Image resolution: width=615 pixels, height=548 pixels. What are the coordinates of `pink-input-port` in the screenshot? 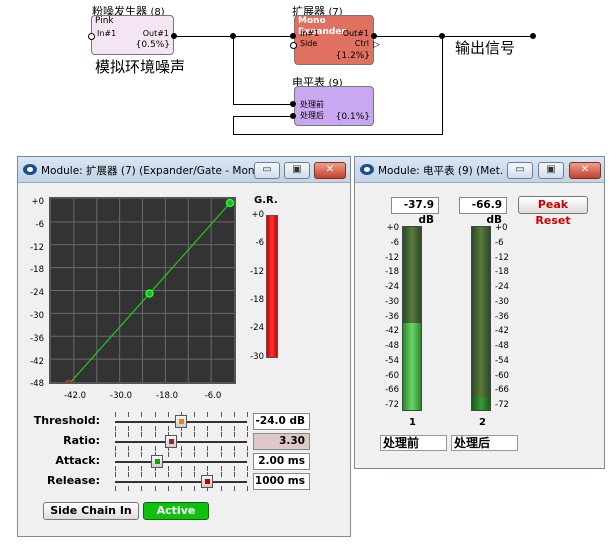 It's located at (91, 36).